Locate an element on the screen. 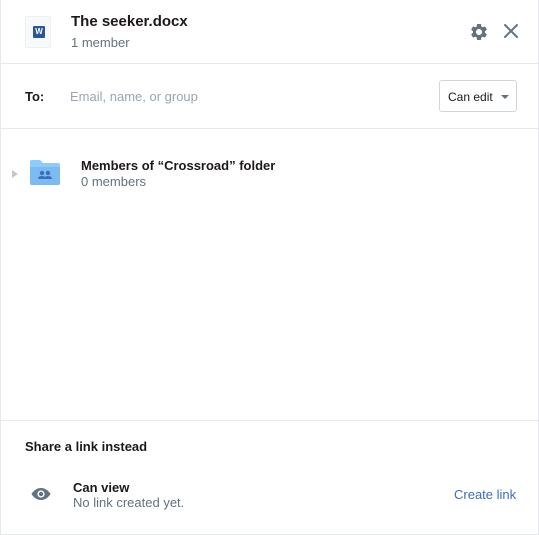 This screenshot has width=539, height=535. close-icon is located at coordinates (511, 31).